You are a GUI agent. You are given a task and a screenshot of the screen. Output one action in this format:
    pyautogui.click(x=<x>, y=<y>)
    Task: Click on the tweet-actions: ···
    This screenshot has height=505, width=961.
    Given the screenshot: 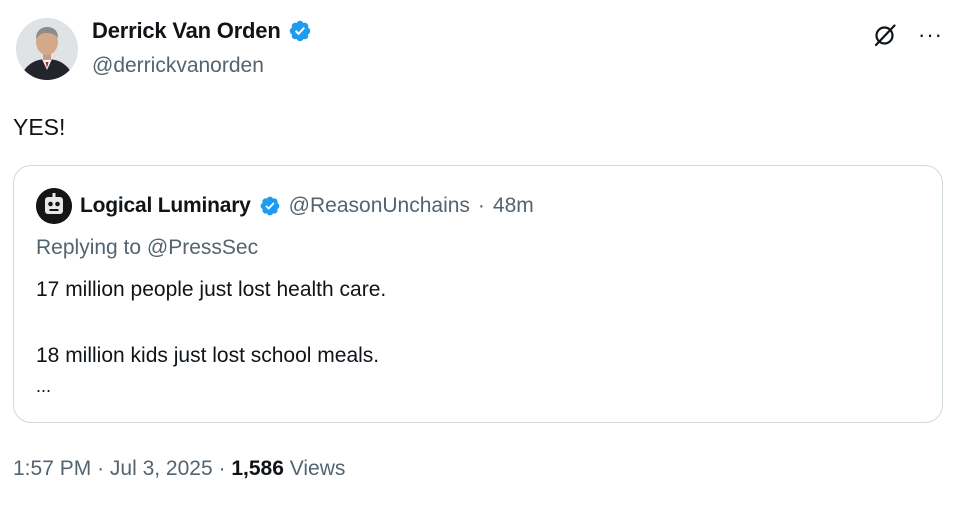 What is the action you would take?
    pyautogui.click(x=907, y=35)
    